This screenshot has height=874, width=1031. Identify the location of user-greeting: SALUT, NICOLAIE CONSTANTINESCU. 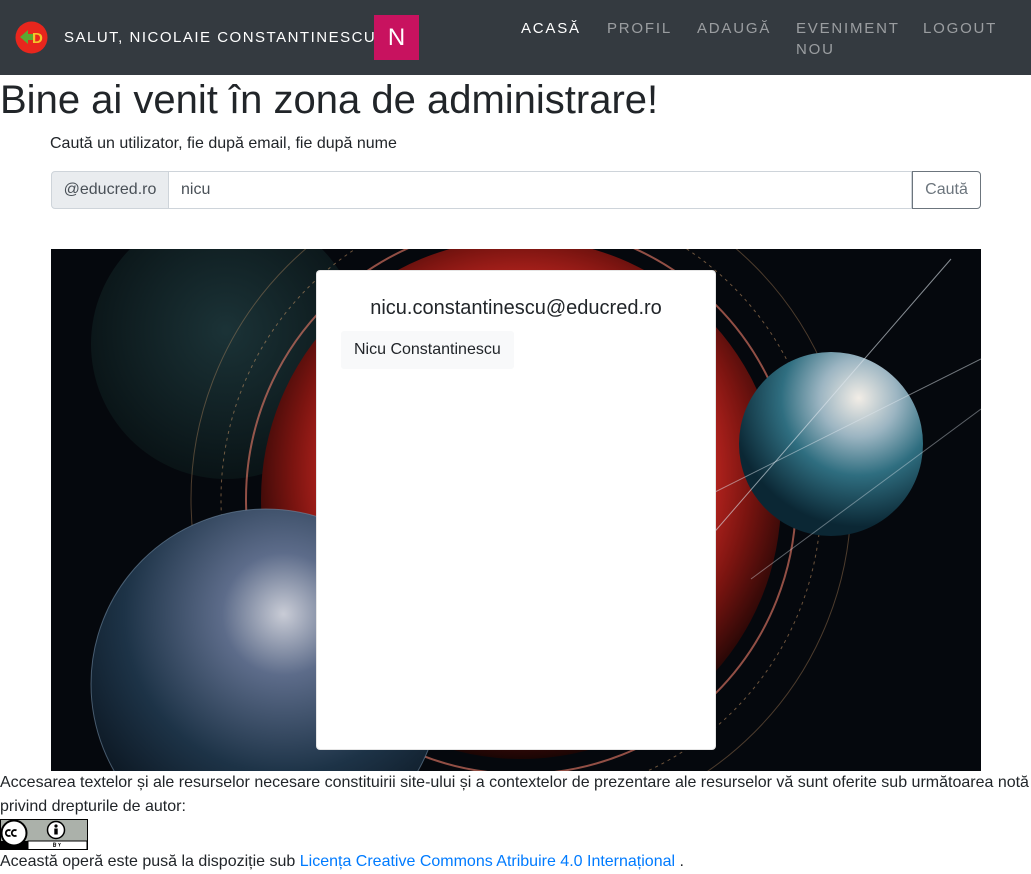
(220, 37).